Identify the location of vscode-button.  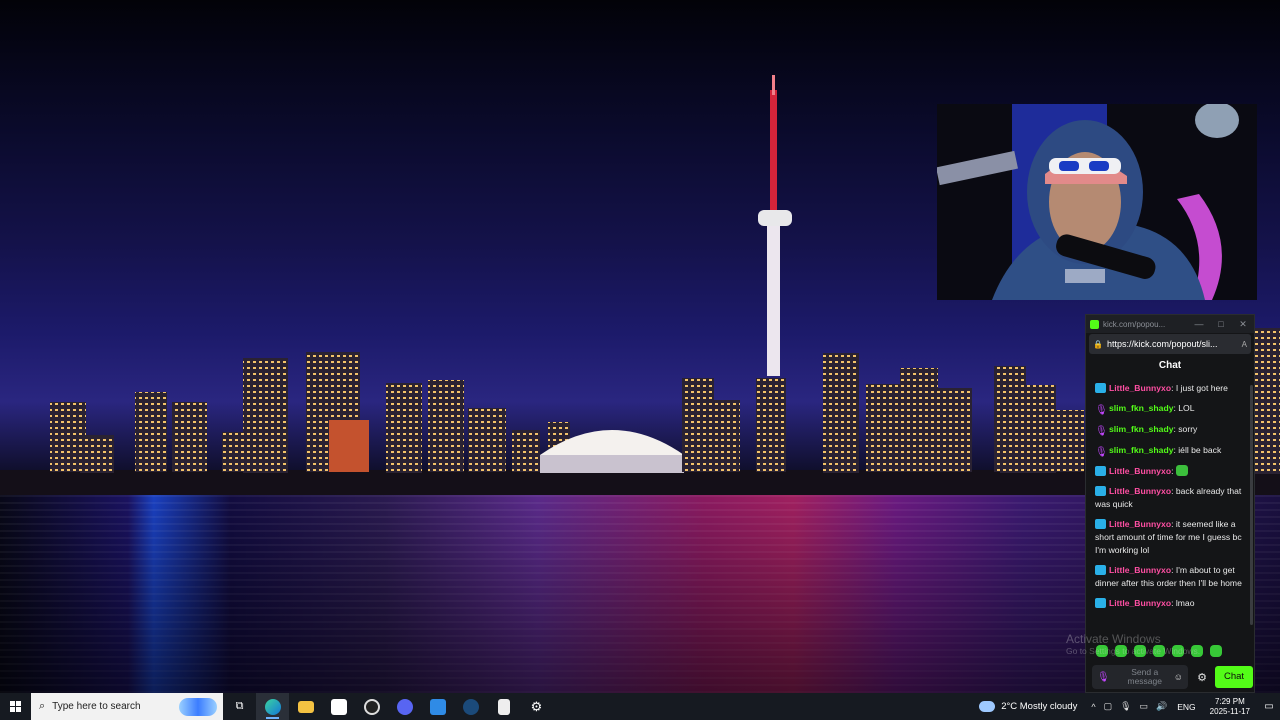
(437, 706).